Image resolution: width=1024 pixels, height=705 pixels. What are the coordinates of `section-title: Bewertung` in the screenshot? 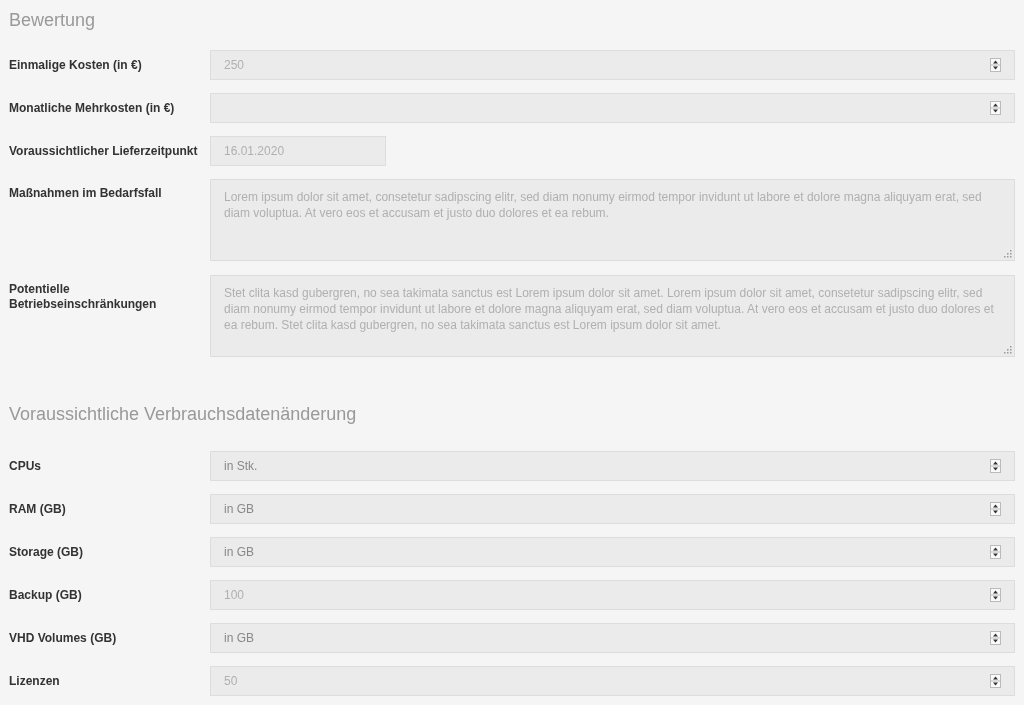 It's located at (53, 20).